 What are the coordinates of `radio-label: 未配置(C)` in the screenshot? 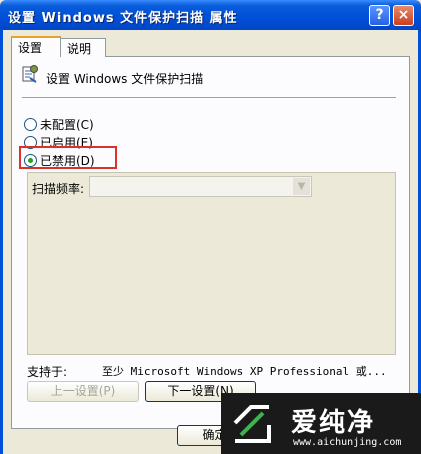 It's located at (67, 125).